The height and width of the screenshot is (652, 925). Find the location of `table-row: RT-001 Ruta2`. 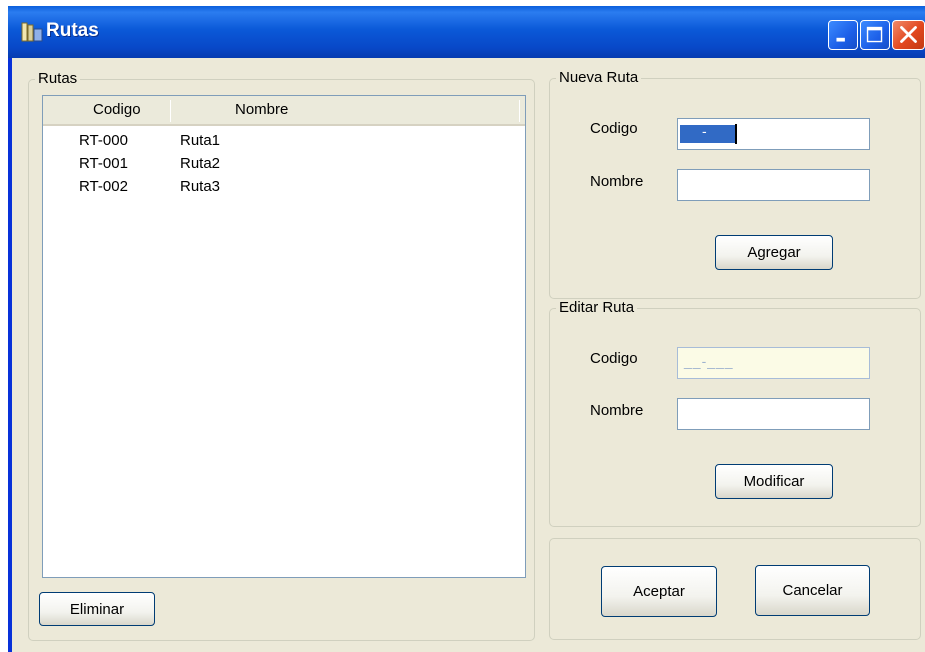

table-row: RT-001 Ruta2 is located at coordinates (284, 164).